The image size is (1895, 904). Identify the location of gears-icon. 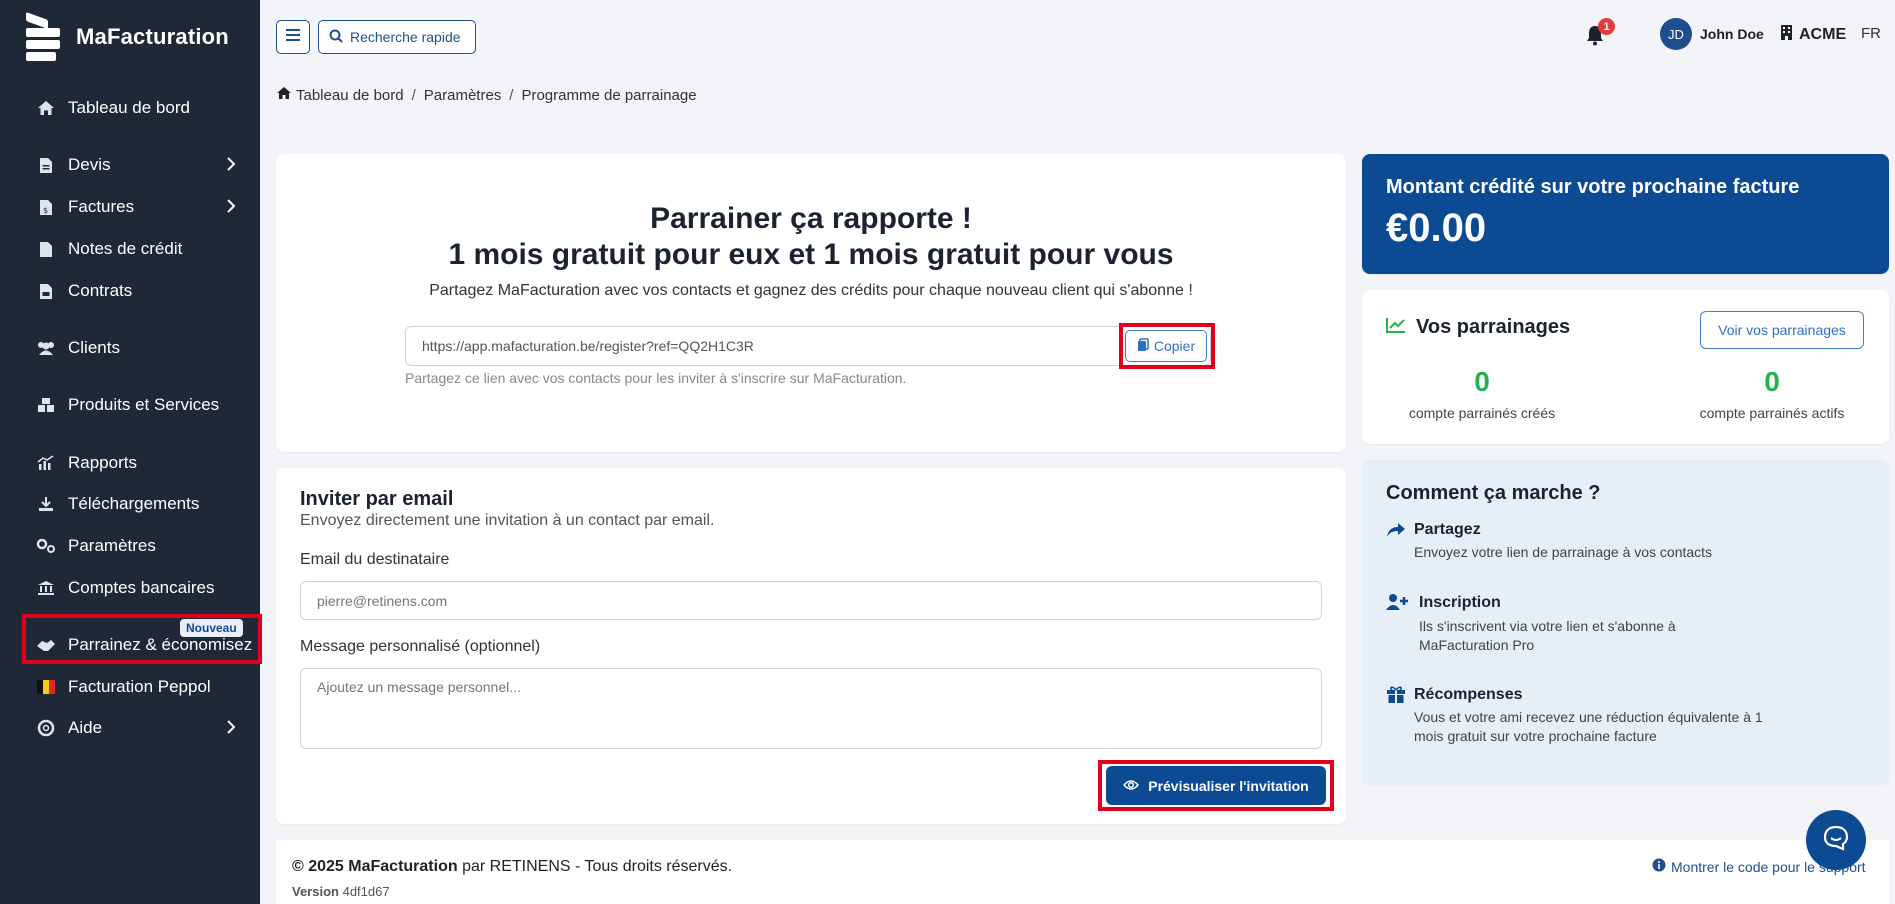
(46, 546).